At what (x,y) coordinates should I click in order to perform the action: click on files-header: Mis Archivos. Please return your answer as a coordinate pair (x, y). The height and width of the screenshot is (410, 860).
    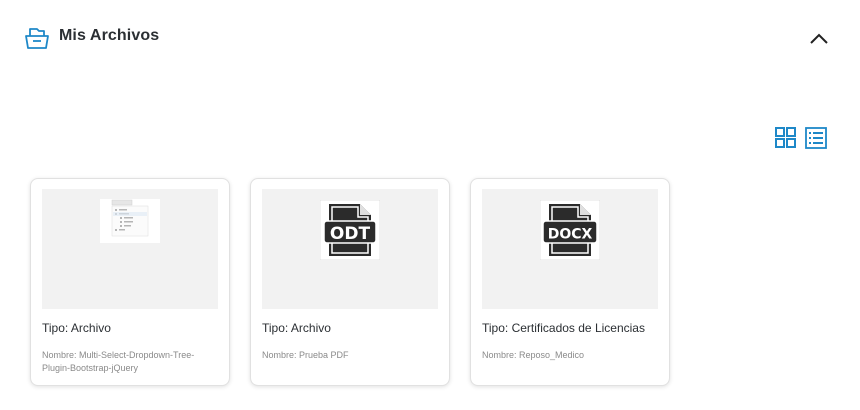
    Looking at the image, I should click on (427, 38).